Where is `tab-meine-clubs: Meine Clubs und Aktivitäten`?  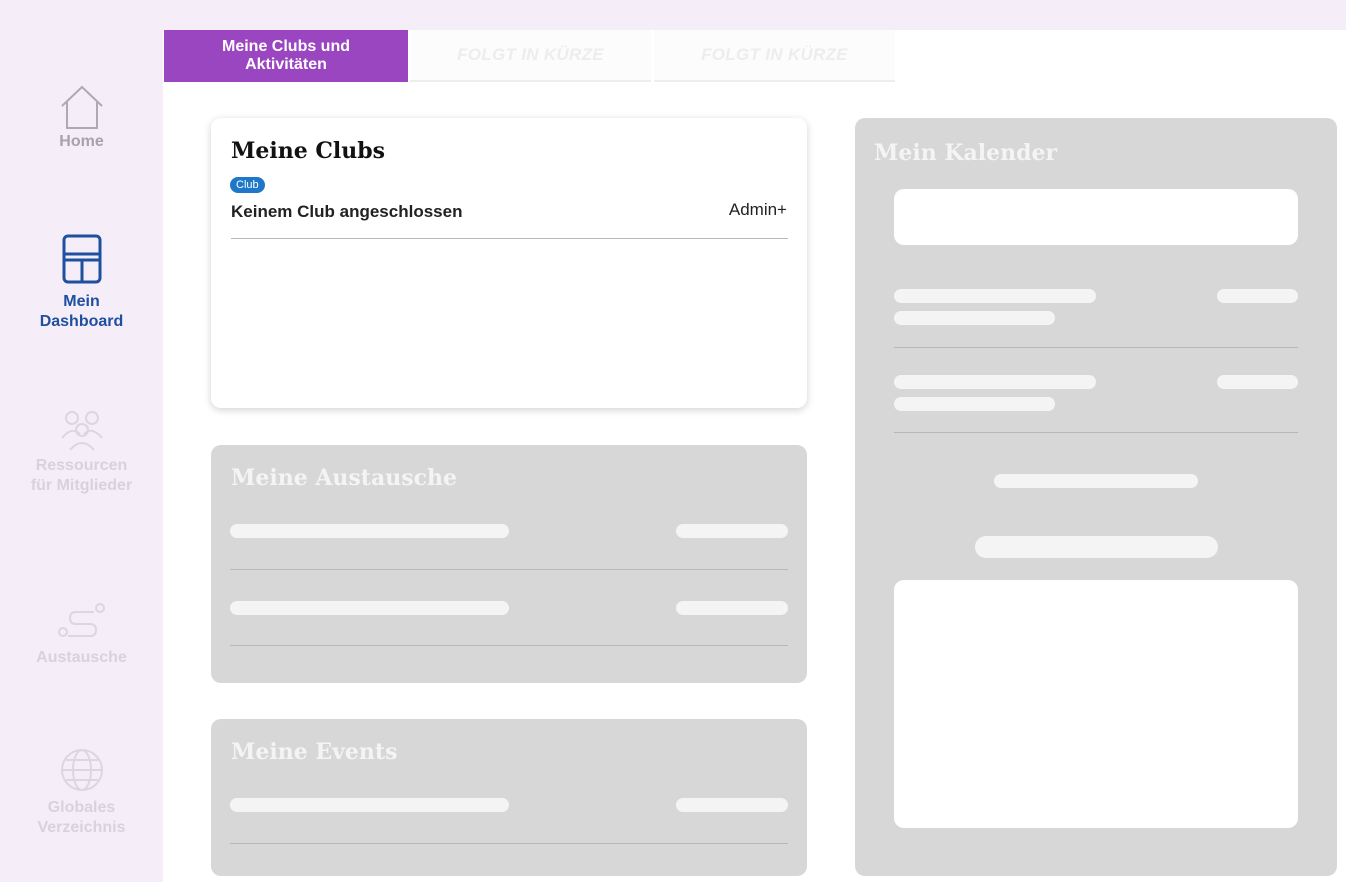
tab-meine-clubs: Meine Clubs und Aktivitäten is located at coordinates (286, 56).